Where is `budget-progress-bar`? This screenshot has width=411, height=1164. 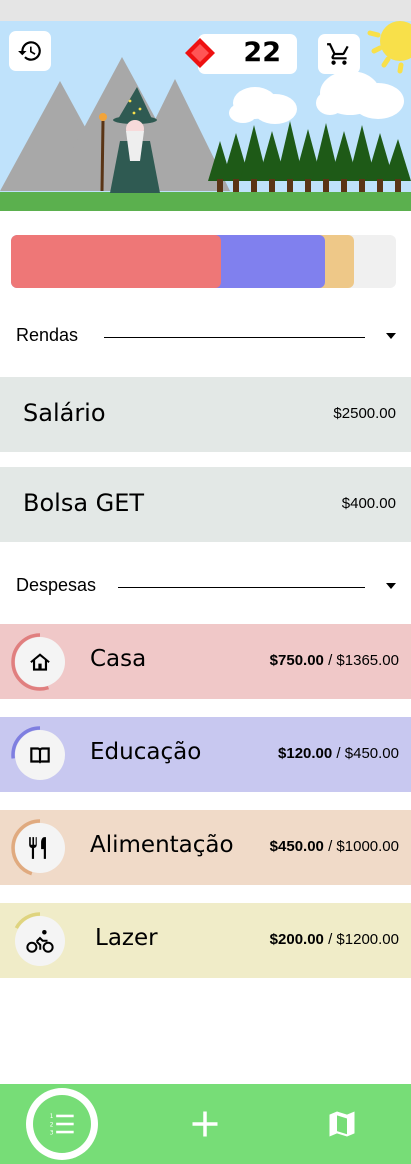
budget-progress-bar is located at coordinates (203, 261).